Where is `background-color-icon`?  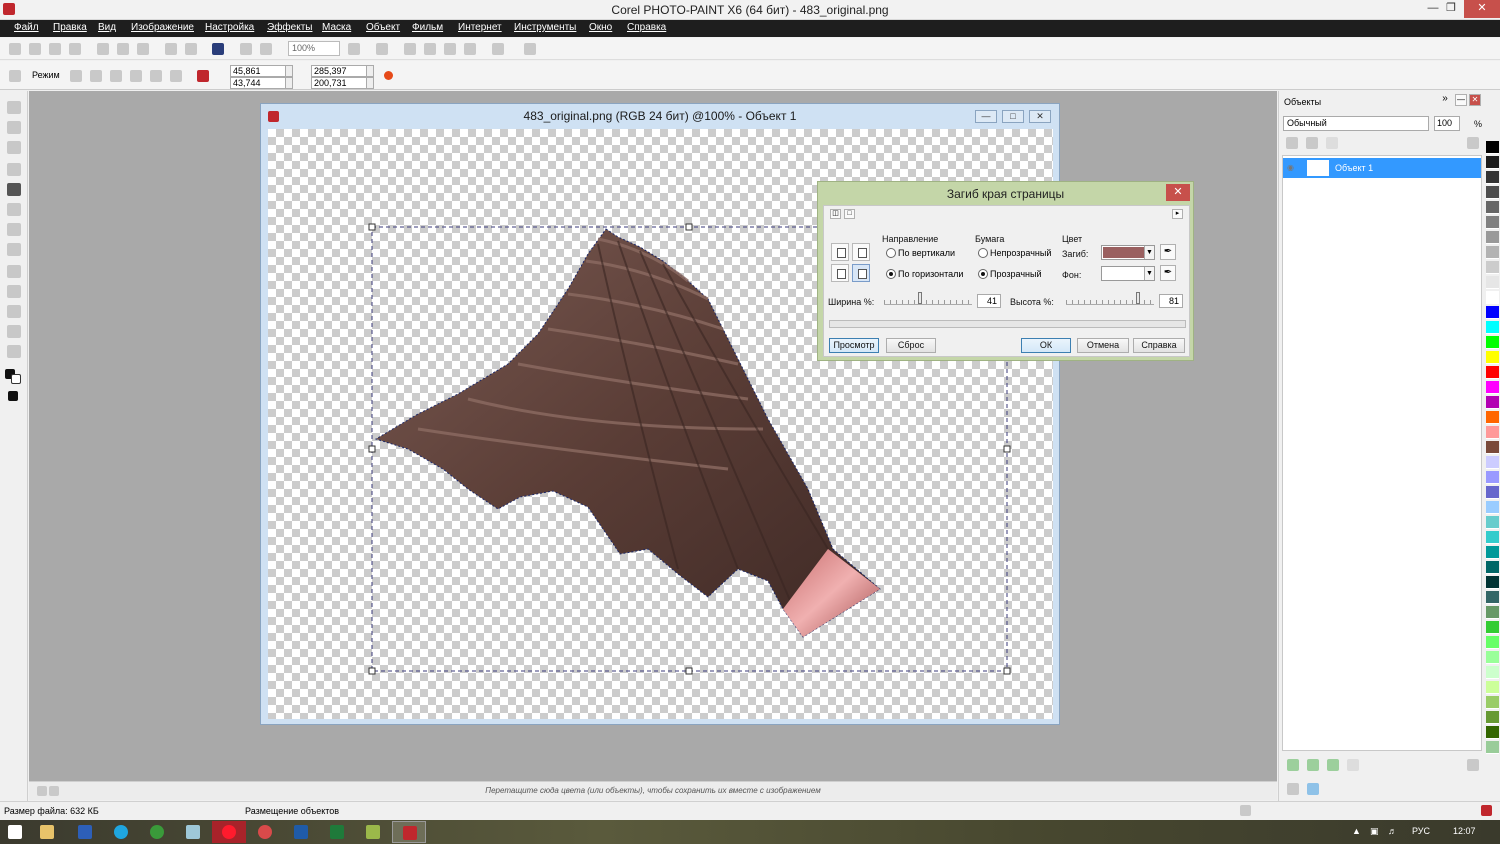
background-color-icon is located at coordinates (16, 379).